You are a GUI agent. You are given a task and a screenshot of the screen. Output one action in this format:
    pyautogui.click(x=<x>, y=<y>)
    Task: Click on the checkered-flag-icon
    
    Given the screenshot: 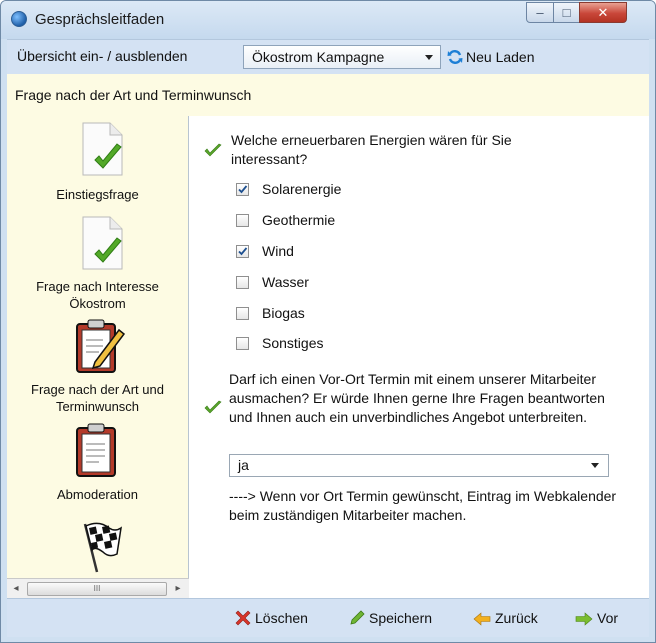 What is the action you would take?
    pyautogui.click(x=102, y=547)
    